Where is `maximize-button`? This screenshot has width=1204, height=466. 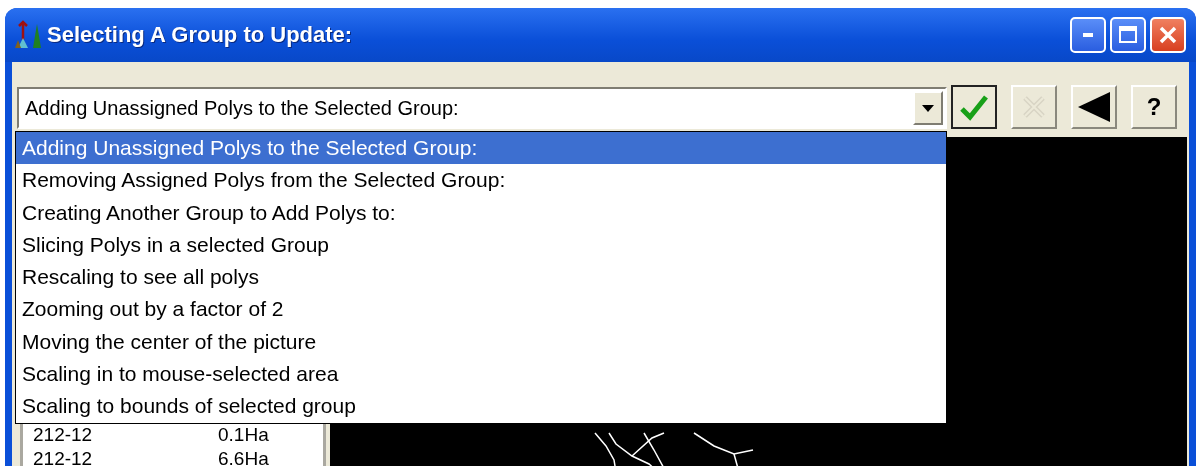 maximize-button is located at coordinates (1128, 35).